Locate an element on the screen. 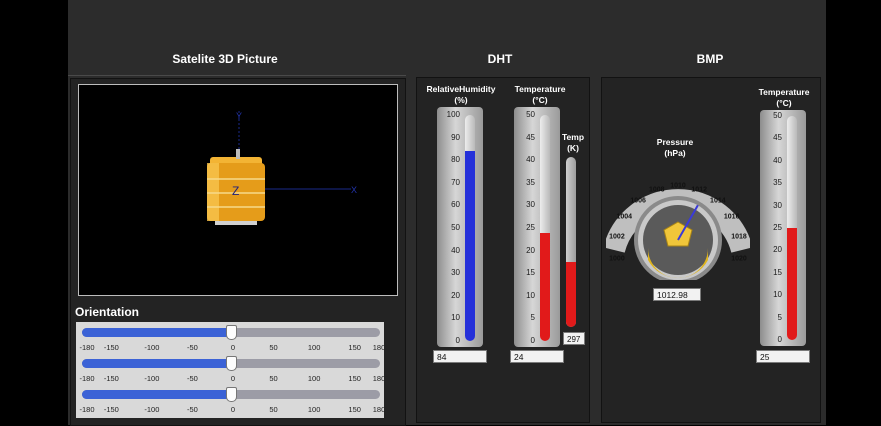 This screenshot has height=426, width=881. axis-z-label: Z is located at coordinates (235, 191).